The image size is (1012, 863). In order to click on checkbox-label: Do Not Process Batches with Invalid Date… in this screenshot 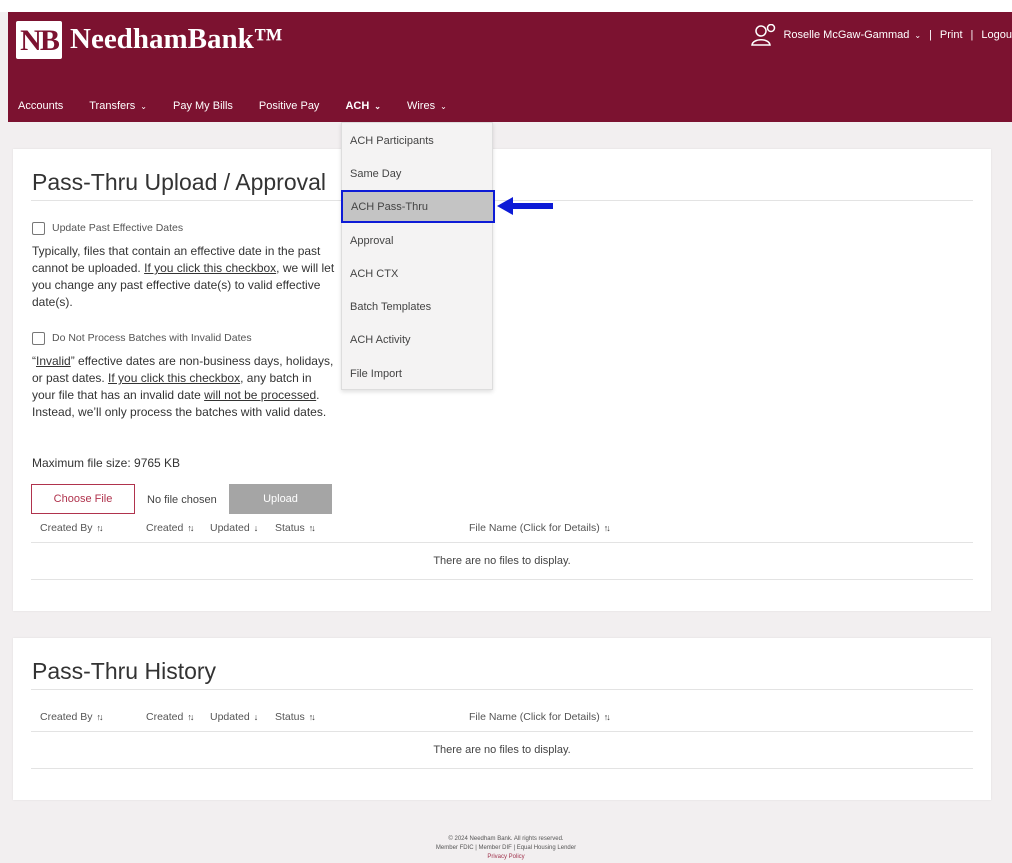, I will do `click(152, 338)`.